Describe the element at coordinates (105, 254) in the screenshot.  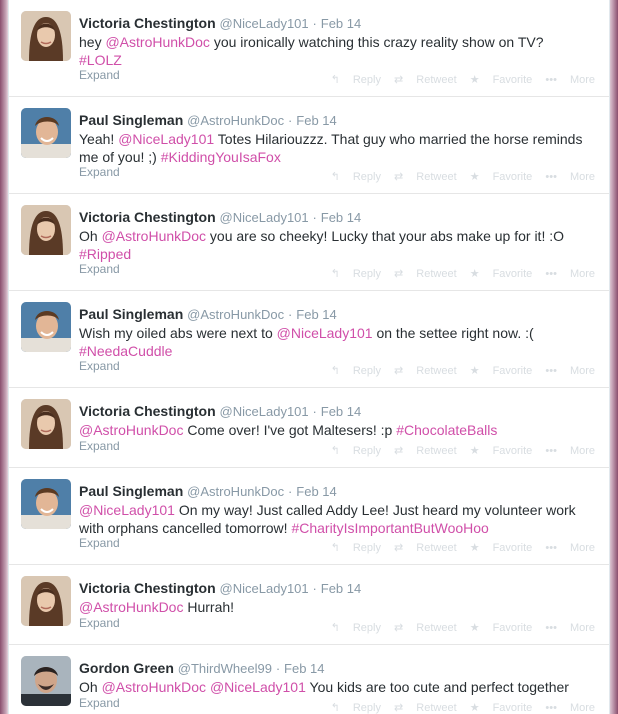
I see `hashtag-link: #Ripped` at that location.